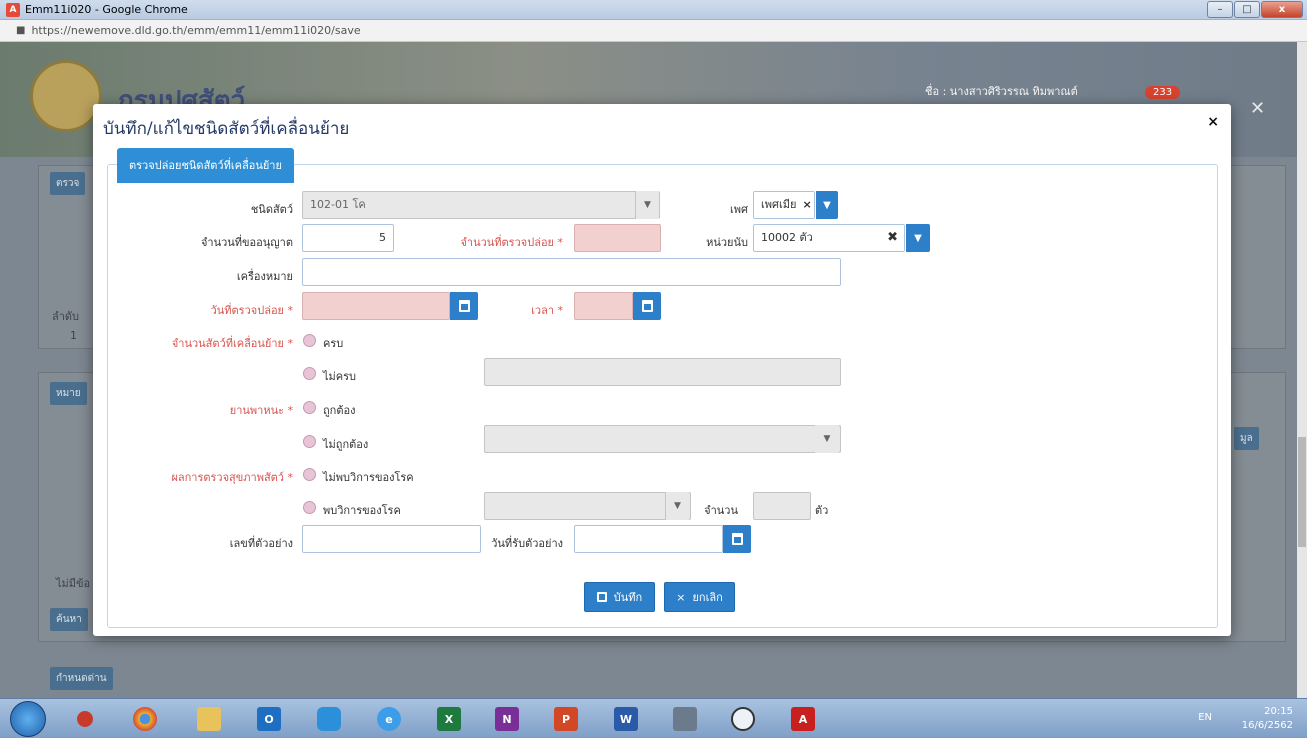  I want to click on clock-time: 20:15, so click(1278, 711).